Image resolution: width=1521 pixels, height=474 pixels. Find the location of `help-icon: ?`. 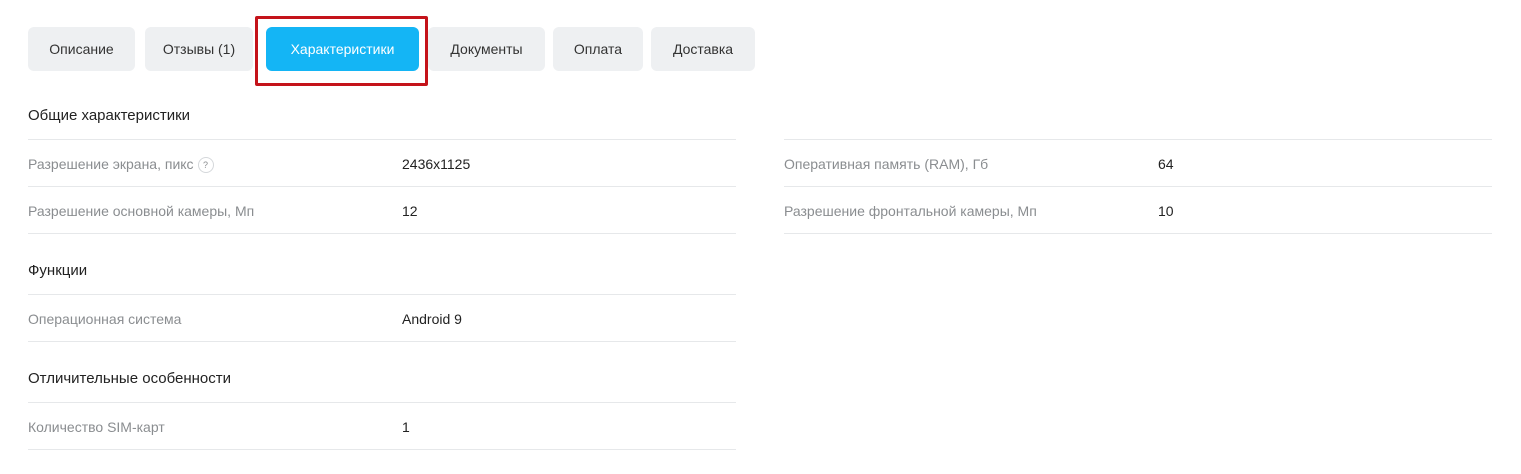

help-icon: ? is located at coordinates (205, 165).